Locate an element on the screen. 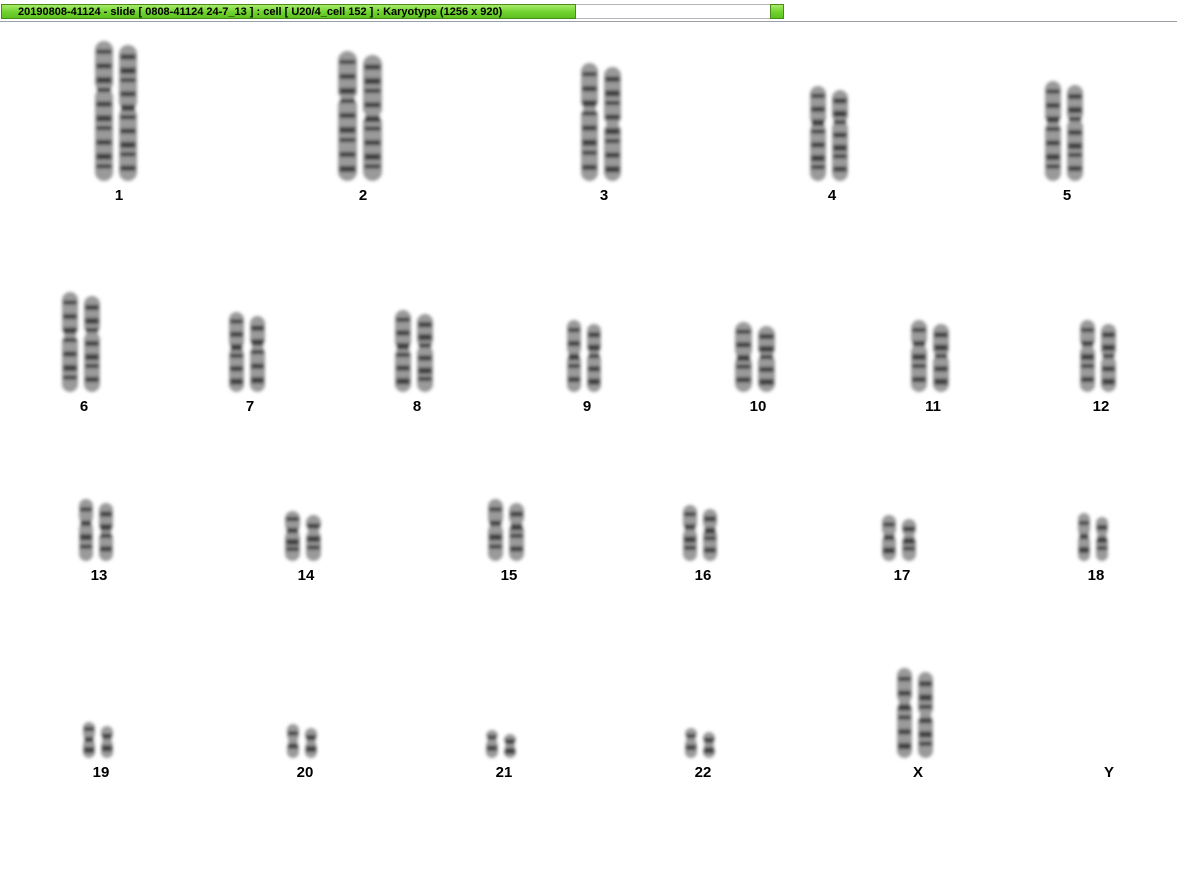  chromosome-label-x: X is located at coordinates (918, 772).